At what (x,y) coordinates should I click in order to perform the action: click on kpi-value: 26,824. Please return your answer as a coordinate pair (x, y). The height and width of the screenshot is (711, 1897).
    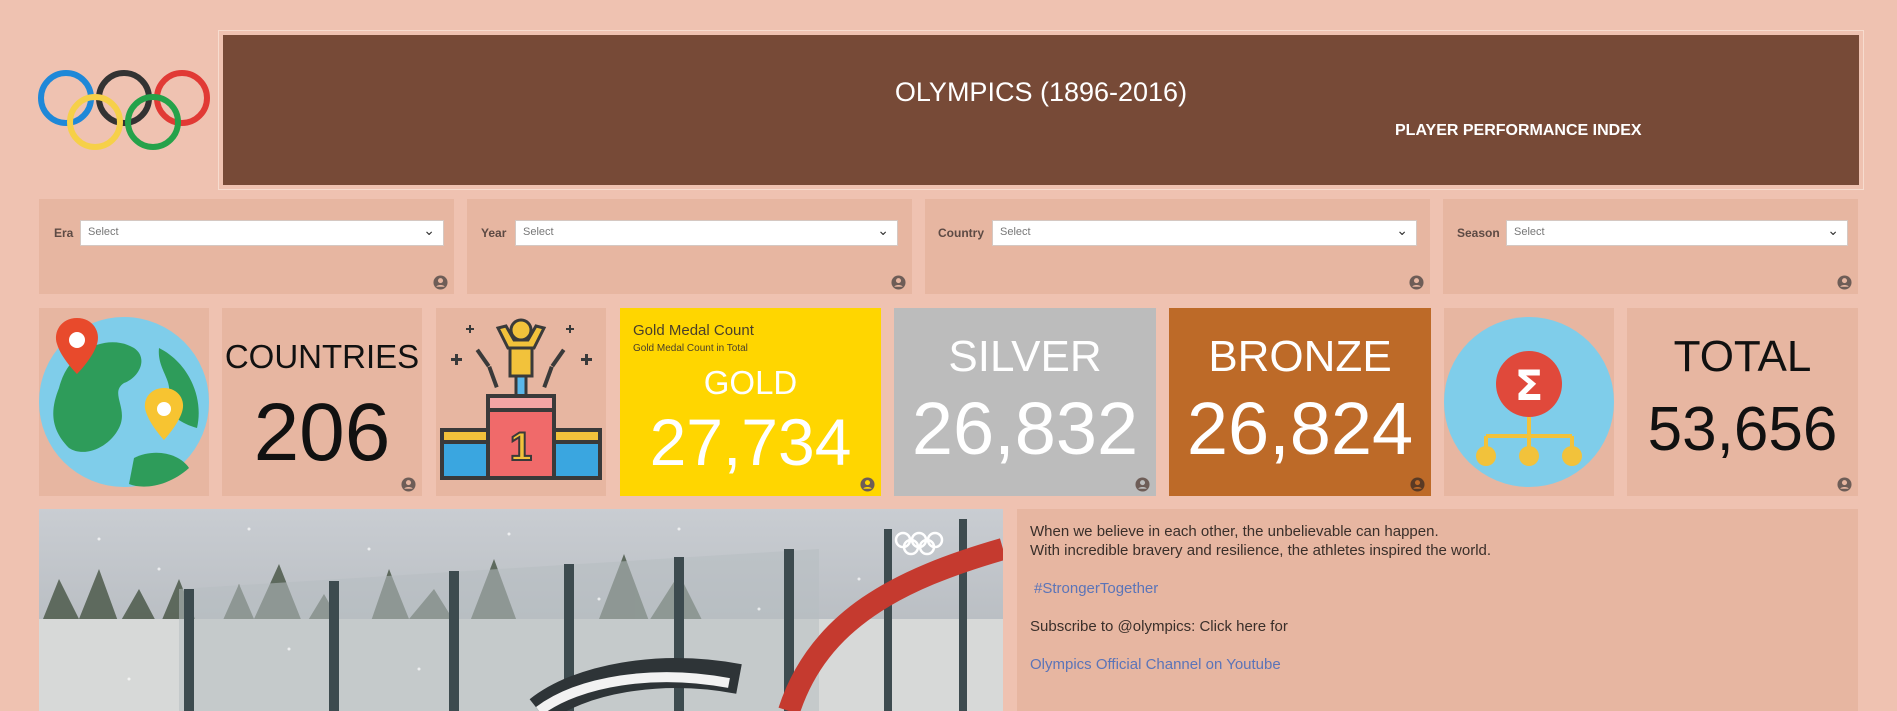
    Looking at the image, I should click on (1300, 428).